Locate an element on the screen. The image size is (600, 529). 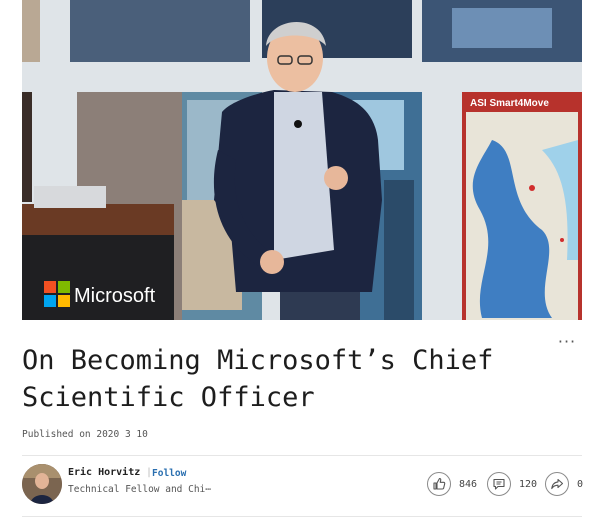
microsoft-logo-text: Microsoft is located at coordinates (115, 296).